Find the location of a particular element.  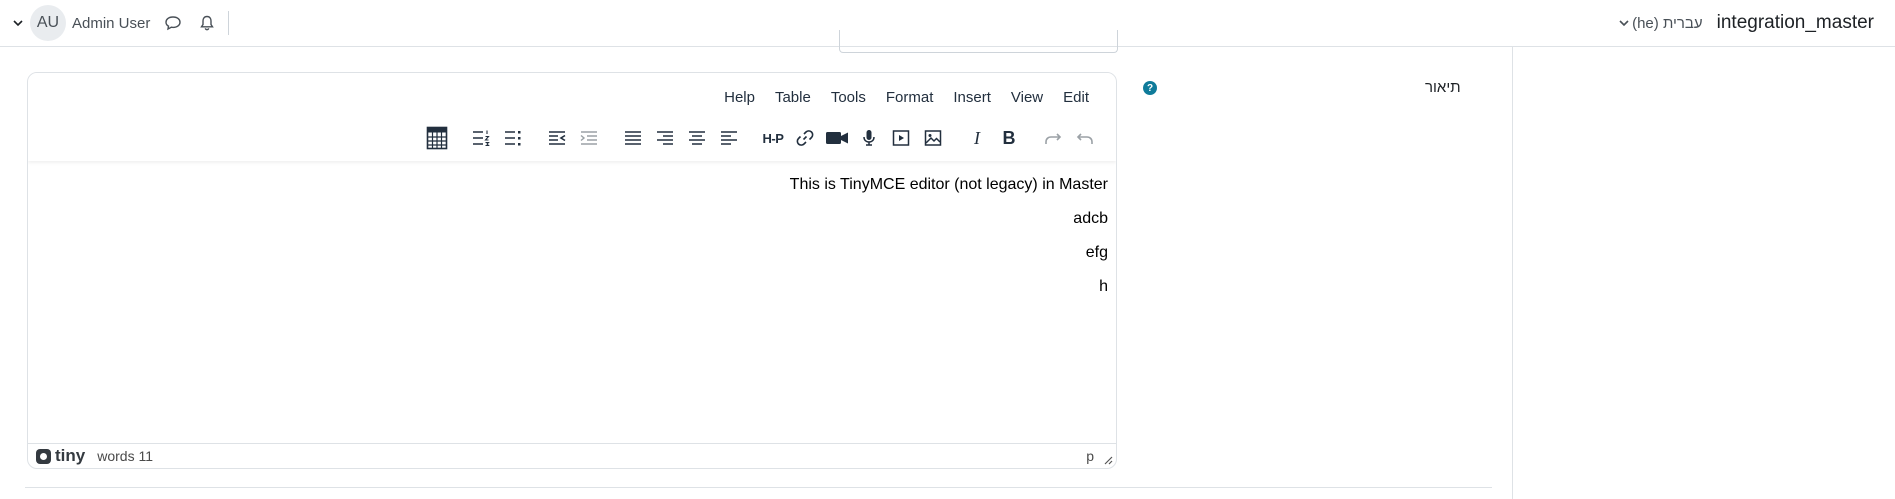

equation-icon is located at coordinates (437, 138).